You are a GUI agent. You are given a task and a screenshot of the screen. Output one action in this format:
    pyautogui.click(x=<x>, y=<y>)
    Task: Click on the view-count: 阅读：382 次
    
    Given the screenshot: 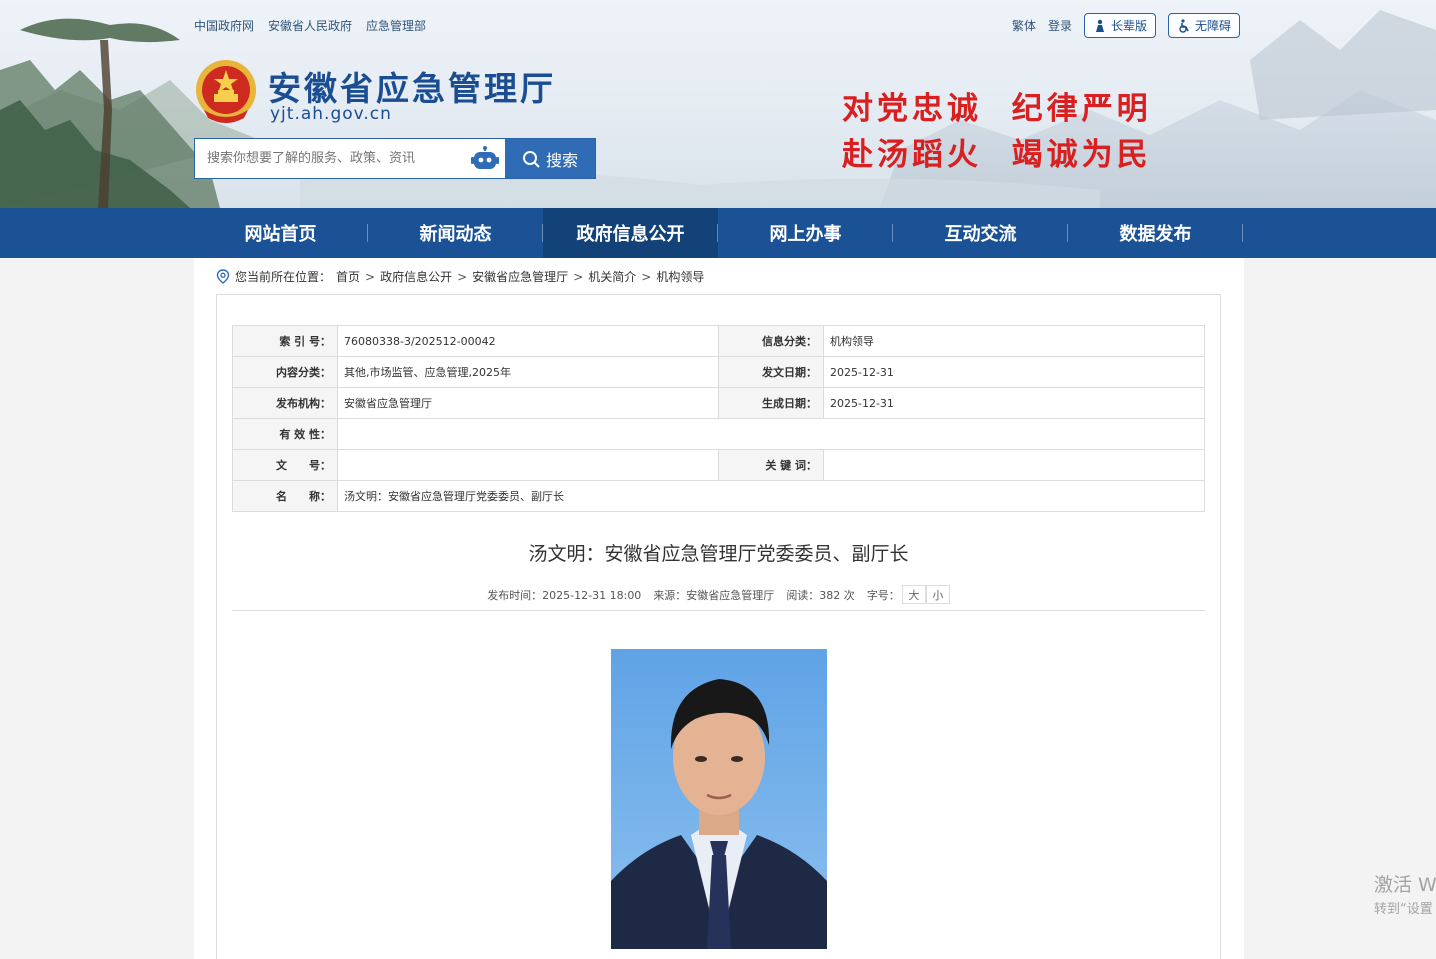 What is the action you would take?
    pyautogui.click(x=820, y=595)
    